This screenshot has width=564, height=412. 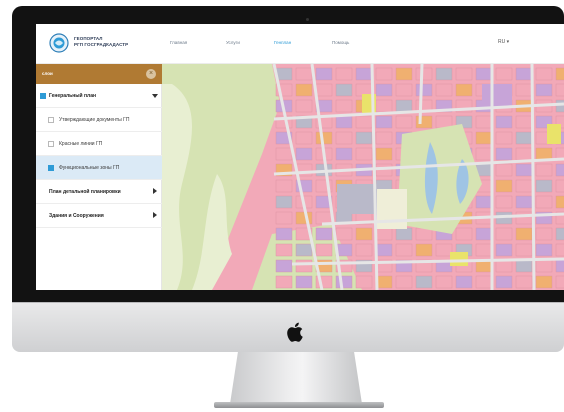 What do you see at coordinates (357, 199) in the screenshot?
I see `industrial-zone` at bounding box center [357, 199].